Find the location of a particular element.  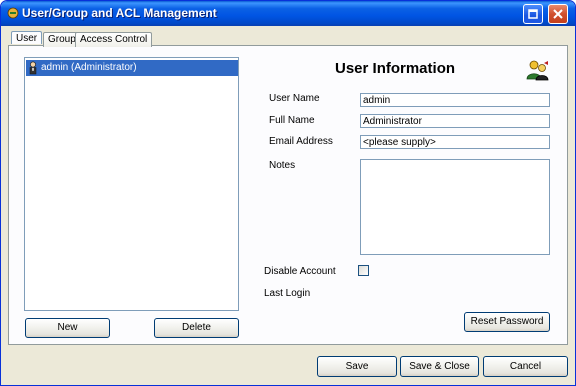

new-button: New is located at coordinates (67, 328).